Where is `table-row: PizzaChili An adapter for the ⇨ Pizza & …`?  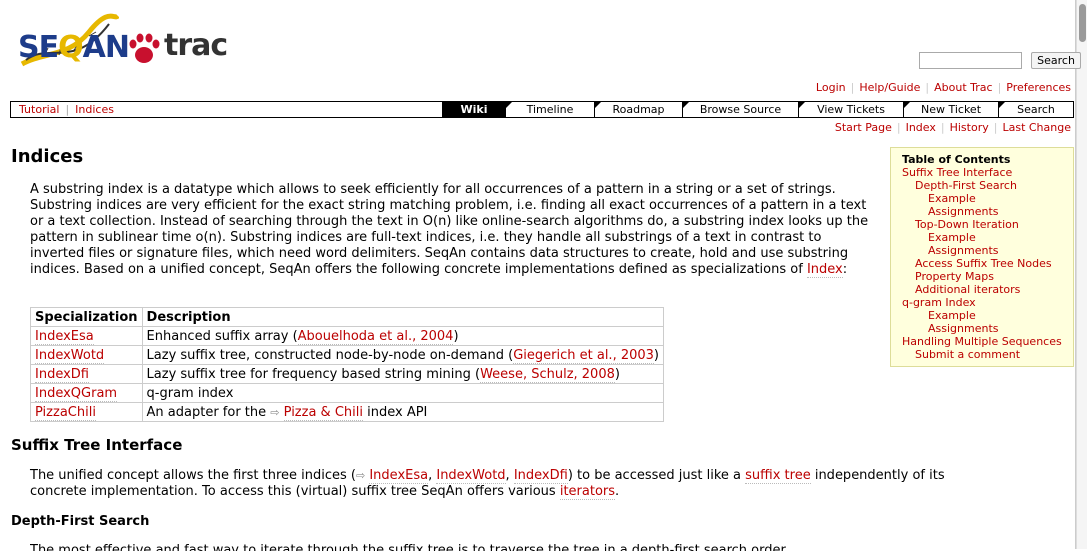
table-row: PizzaChili An adapter for the ⇨ Pizza & … is located at coordinates (347, 412).